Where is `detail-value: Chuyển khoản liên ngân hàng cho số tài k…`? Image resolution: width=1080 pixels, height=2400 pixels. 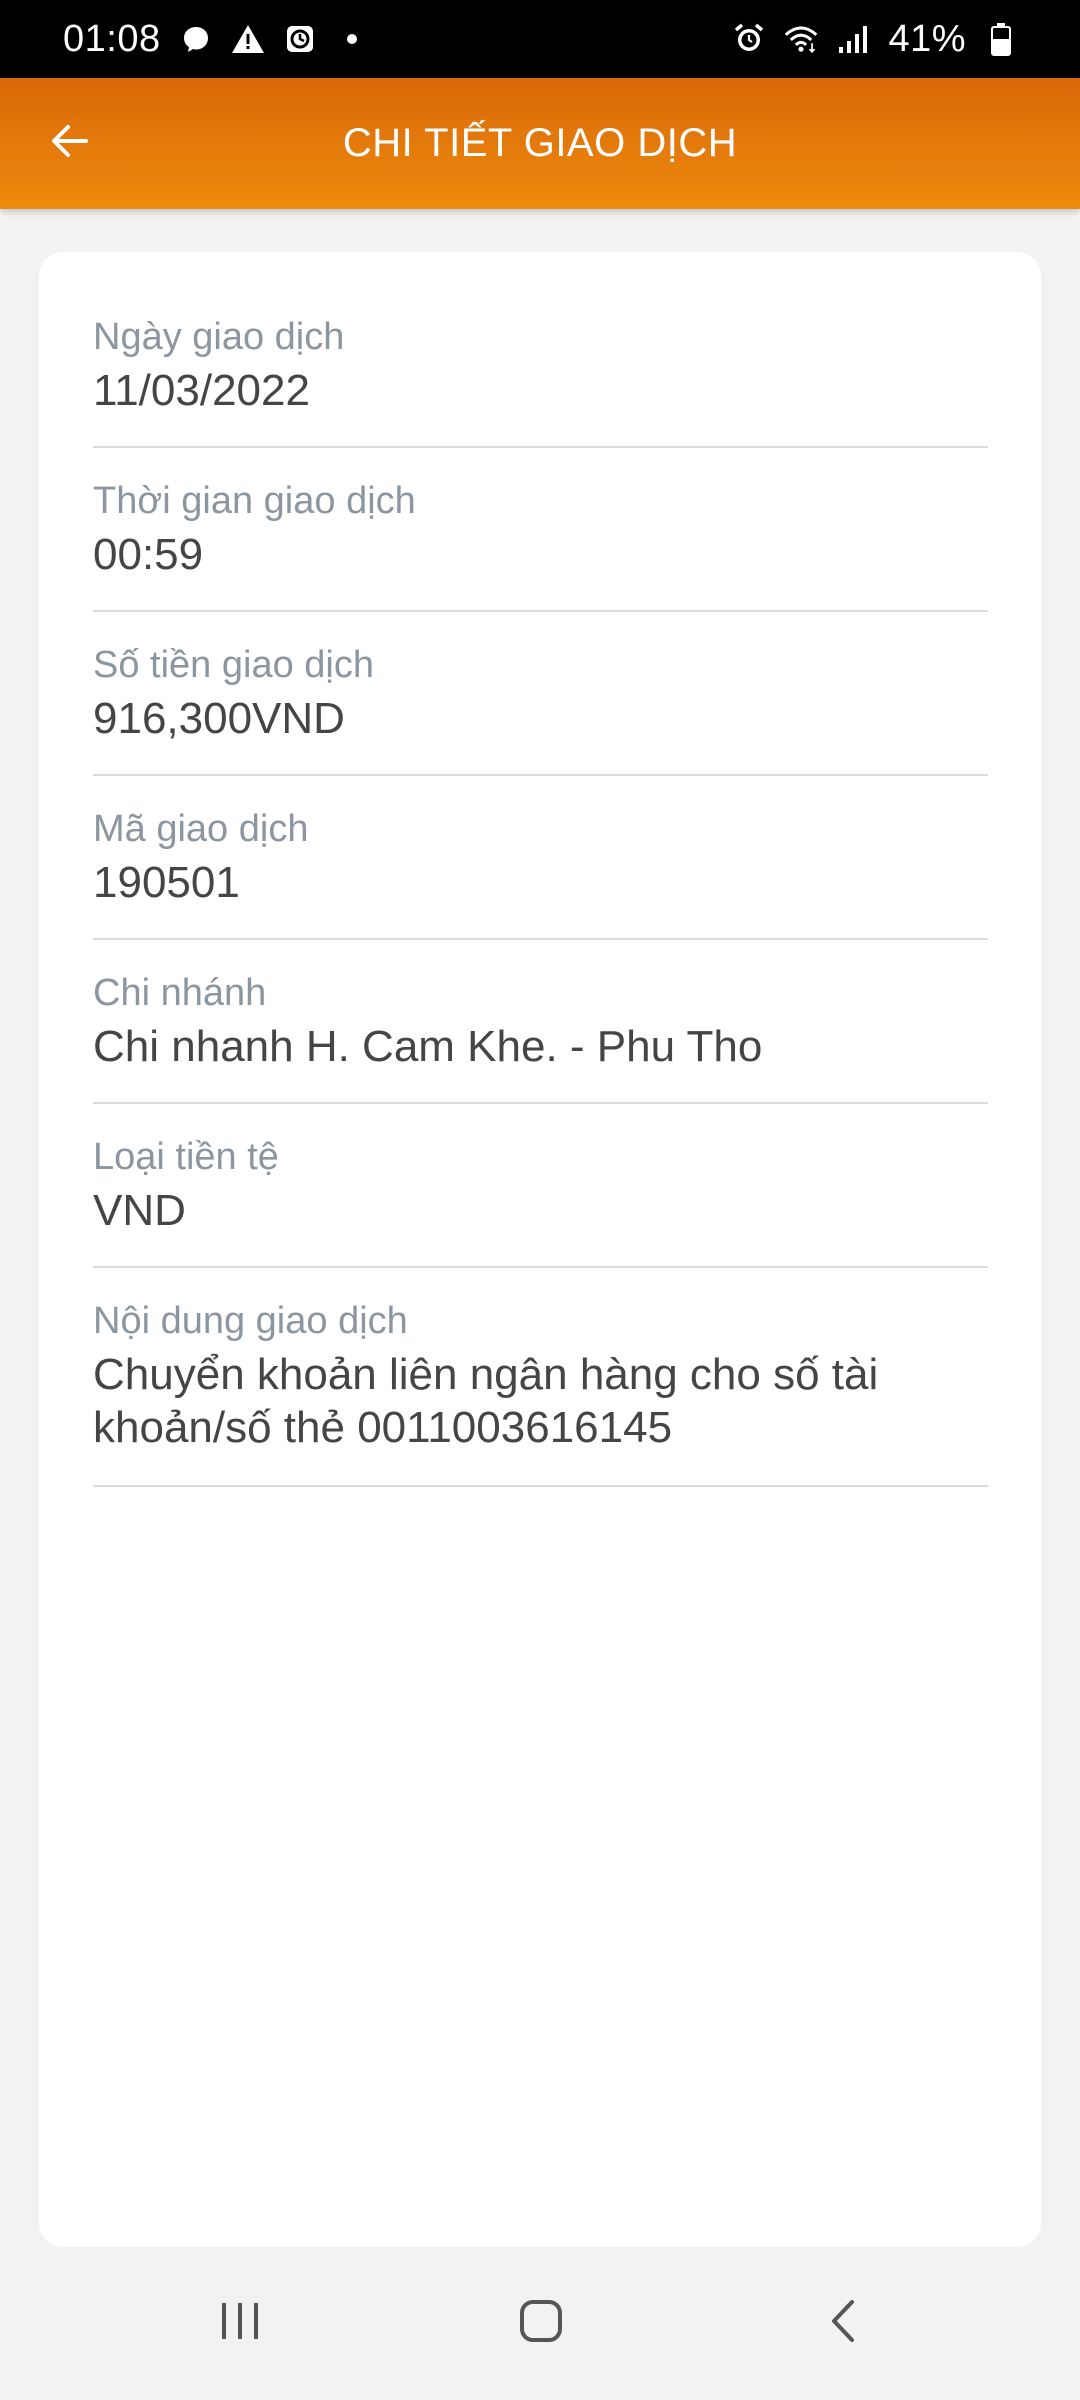
detail-value: Chuyển khoản liên ngân hàng cho số tài k… is located at coordinates (486, 1401).